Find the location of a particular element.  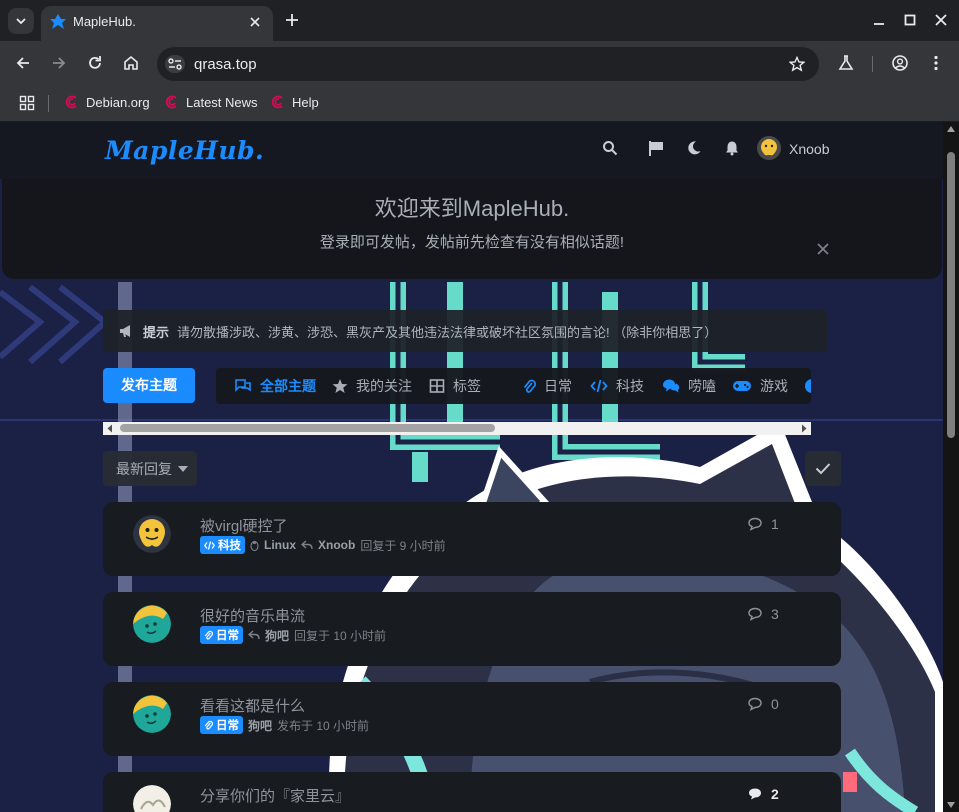

nav-all-discussions: 全部主题 is located at coordinates (275, 386).